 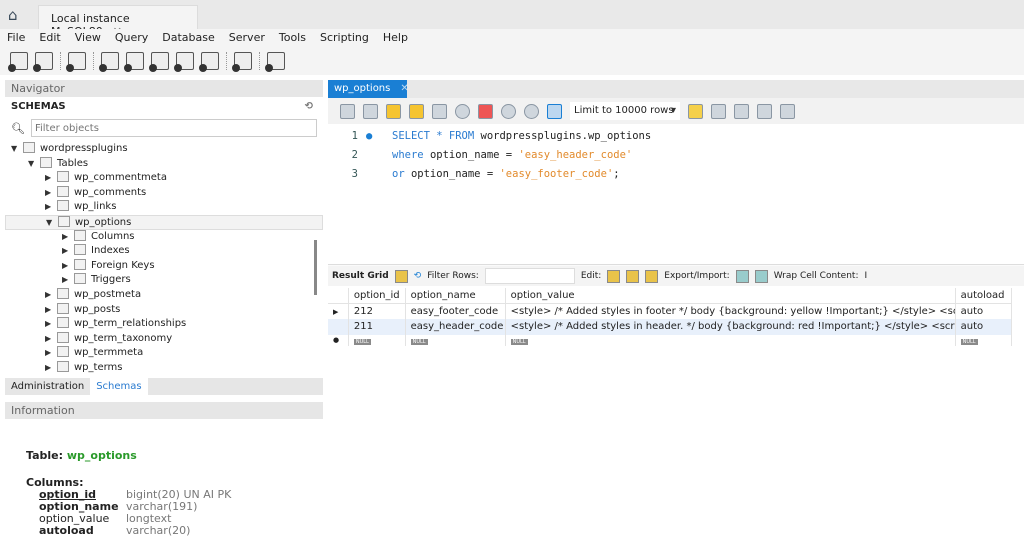 I want to click on menu-view: View, so click(x=88, y=38).